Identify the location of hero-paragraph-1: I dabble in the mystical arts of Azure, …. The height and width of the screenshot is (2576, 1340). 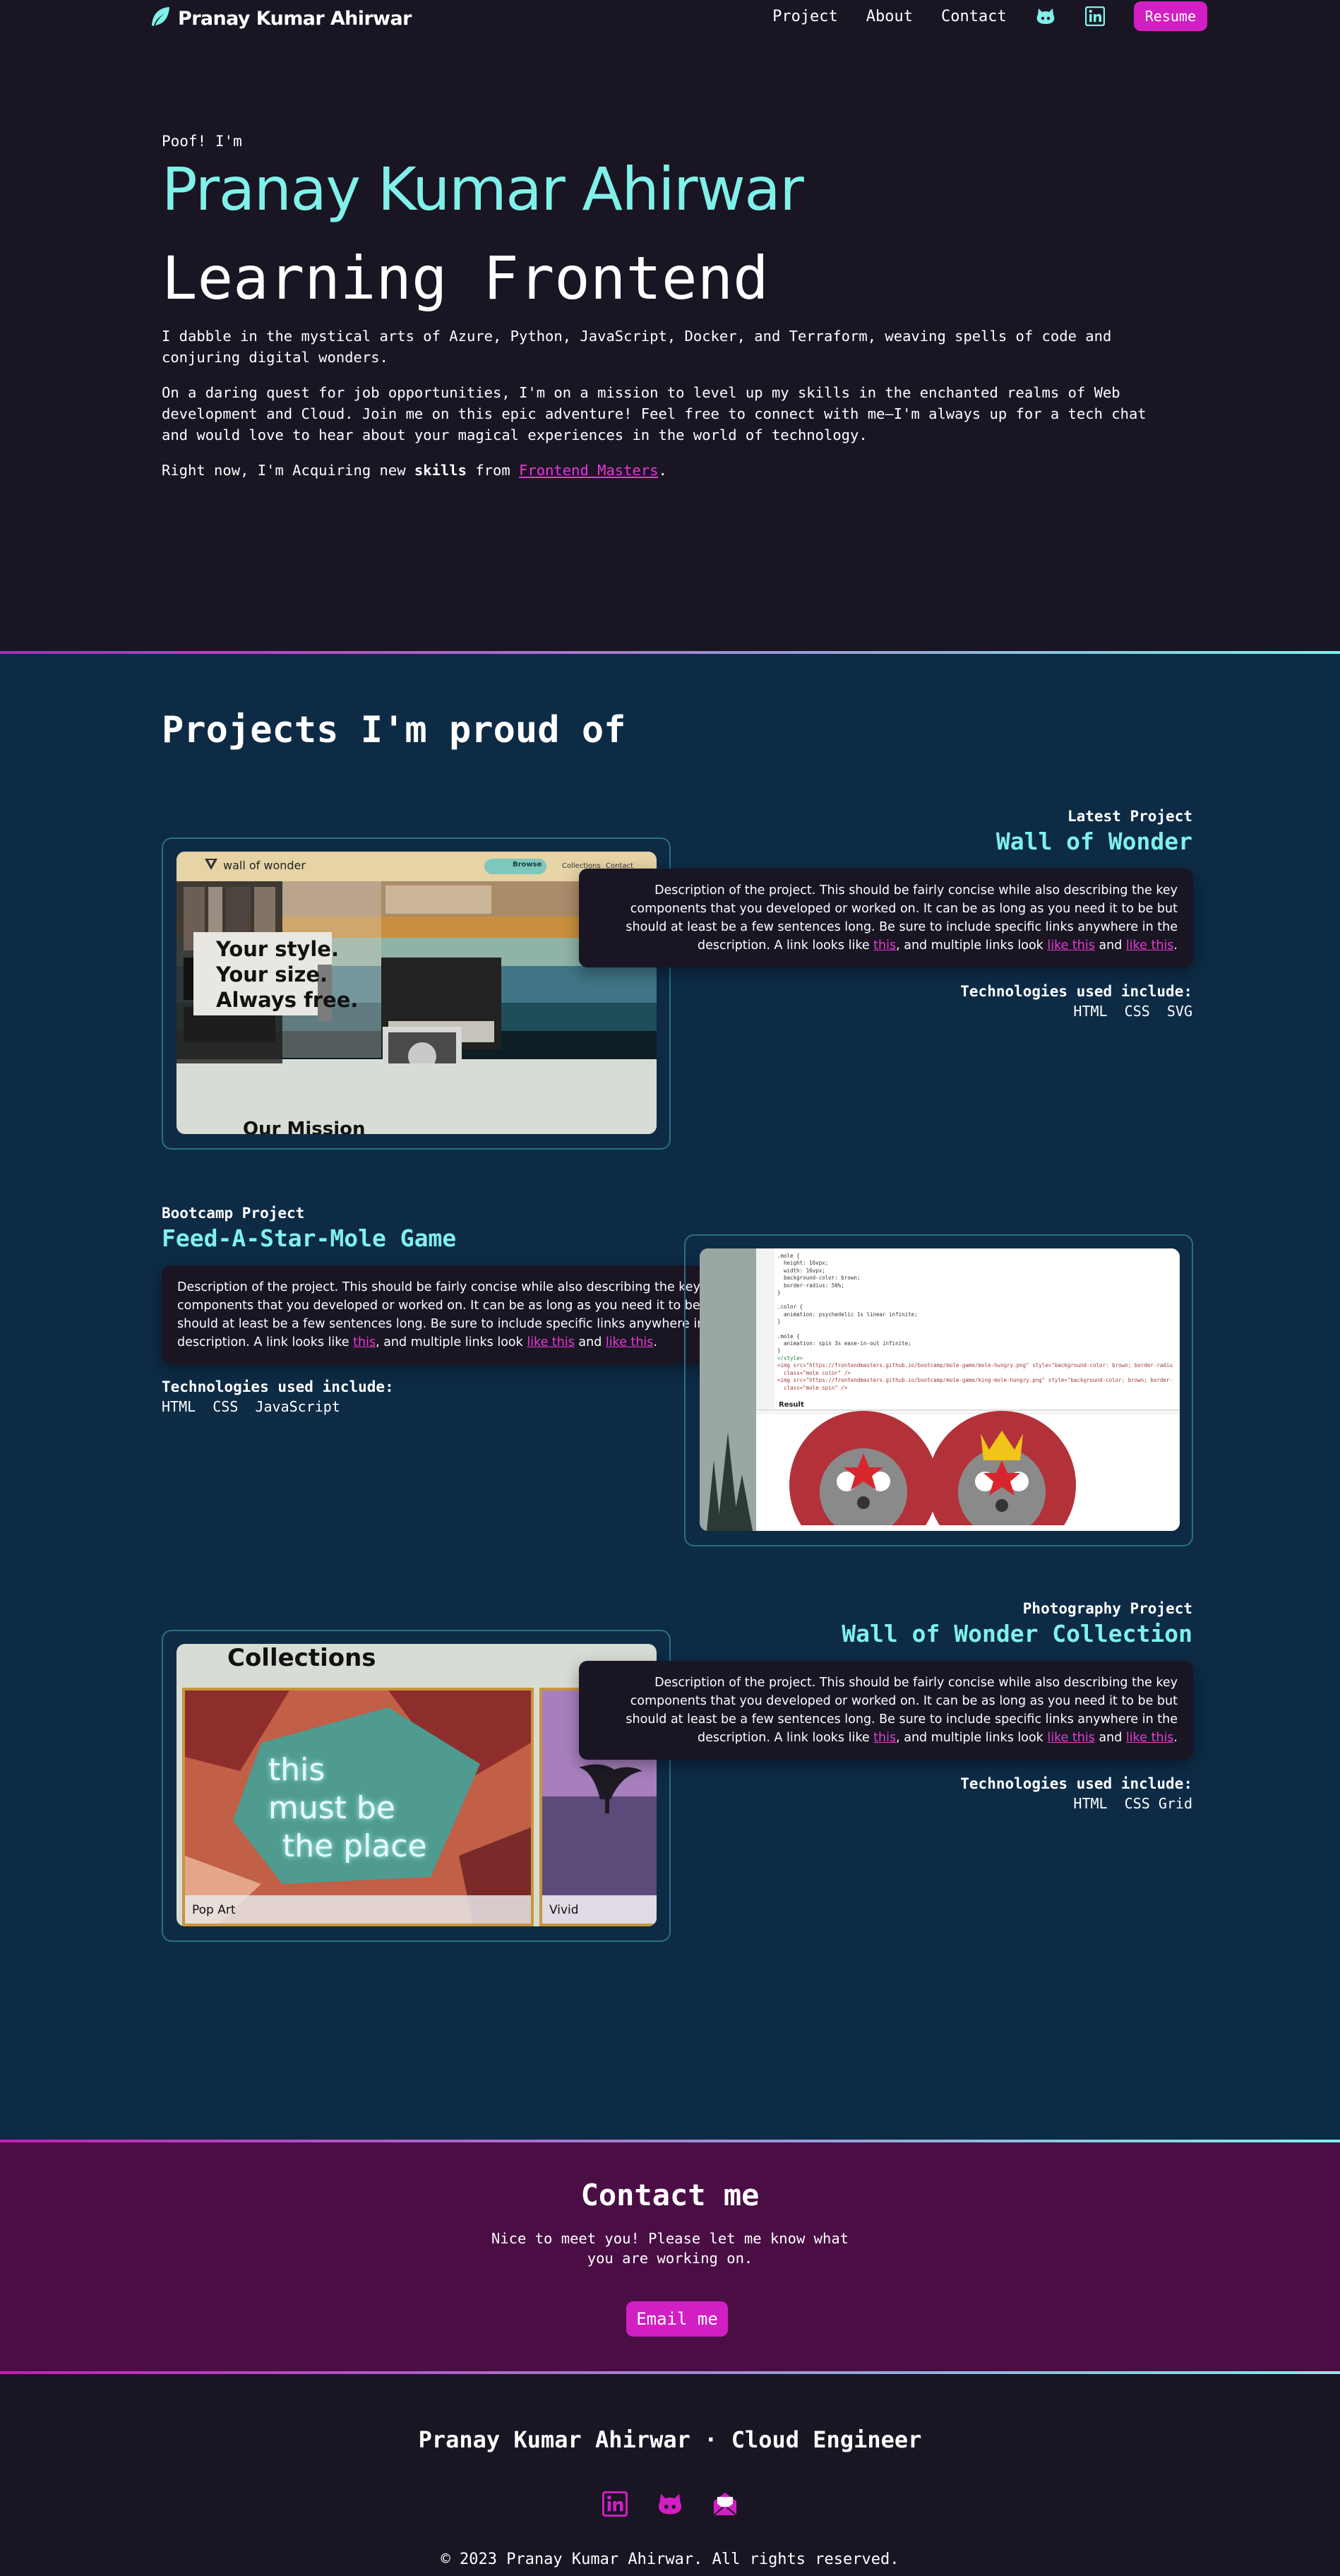
(637, 346).